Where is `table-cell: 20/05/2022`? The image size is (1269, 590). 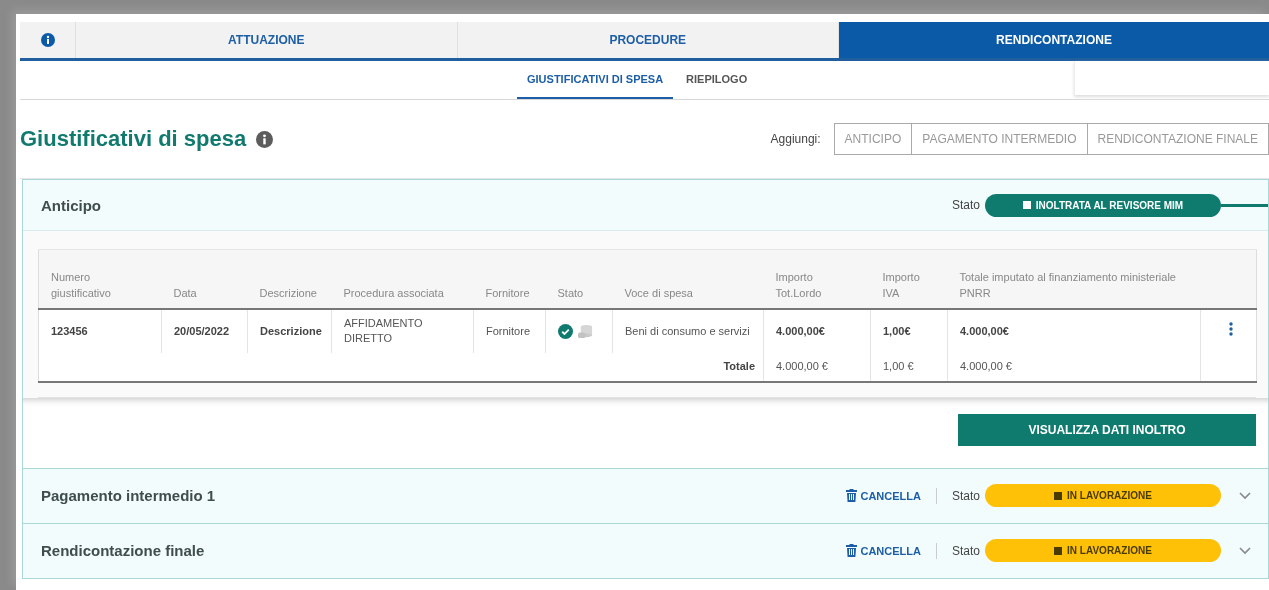
table-cell: 20/05/2022 is located at coordinates (204, 331).